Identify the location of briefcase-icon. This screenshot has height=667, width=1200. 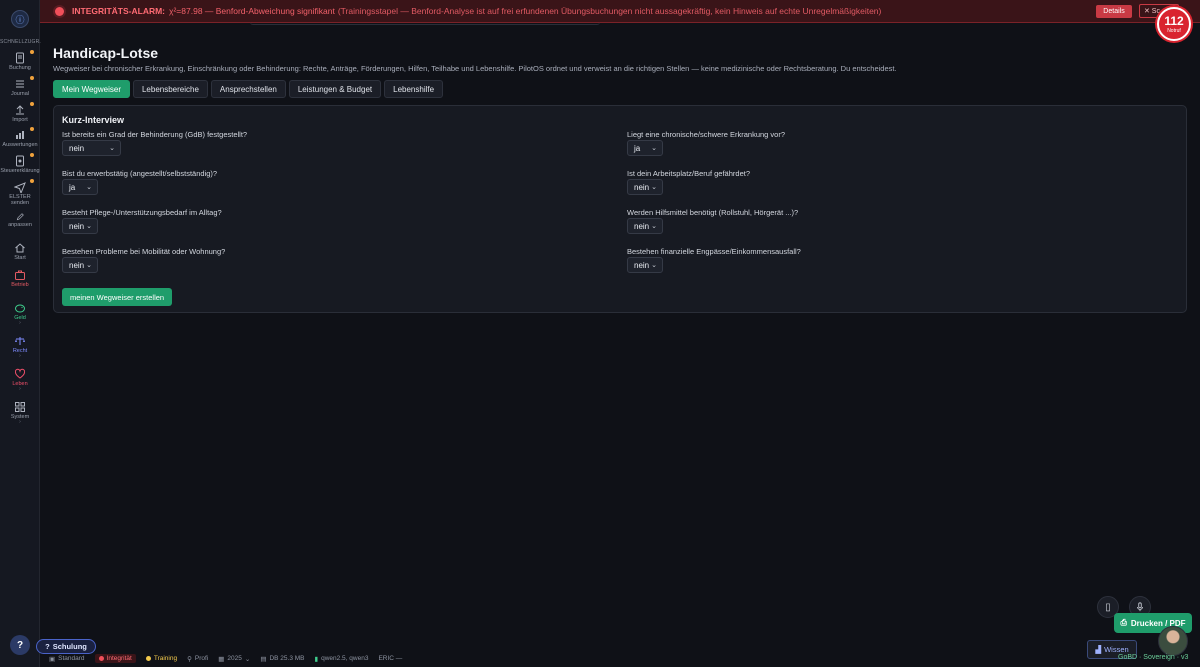
(20, 275).